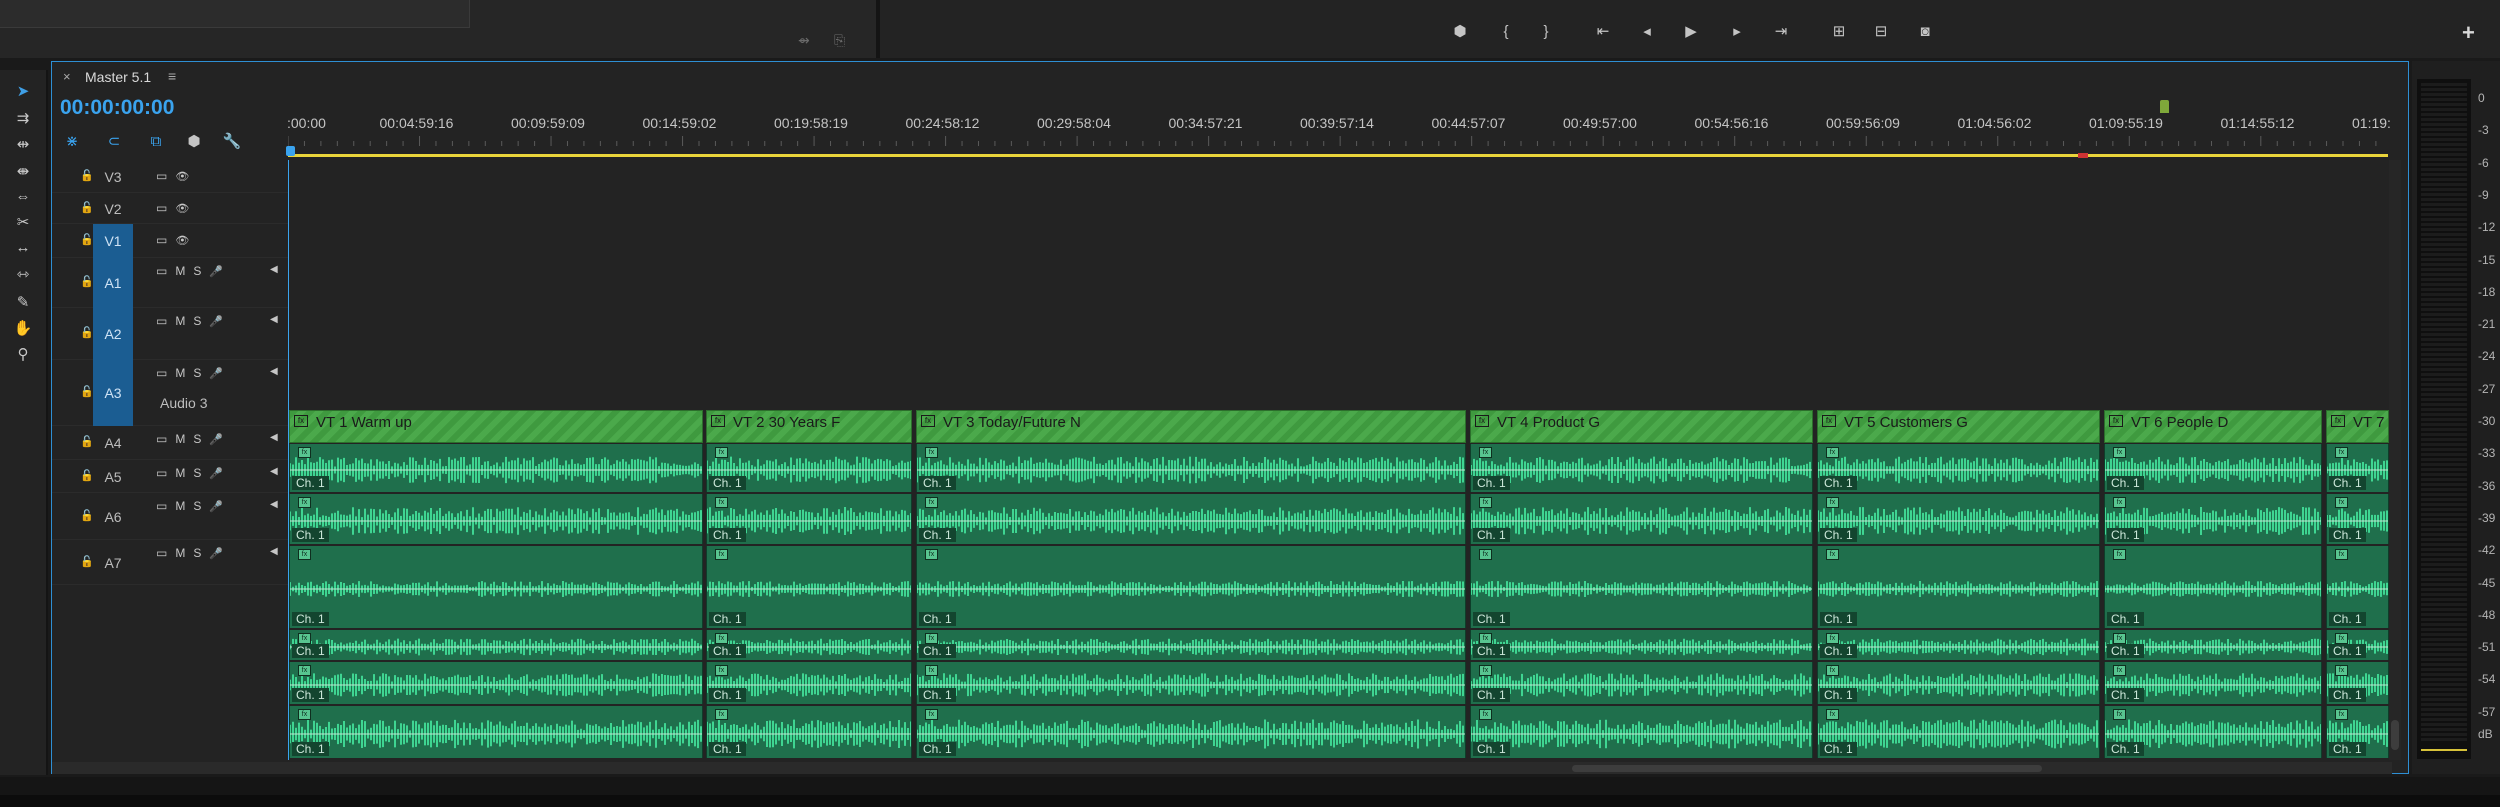  Describe the element at coordinates (72, 141) in the screenshot. I see `nest-toggle-icon: ⋇` at that location.